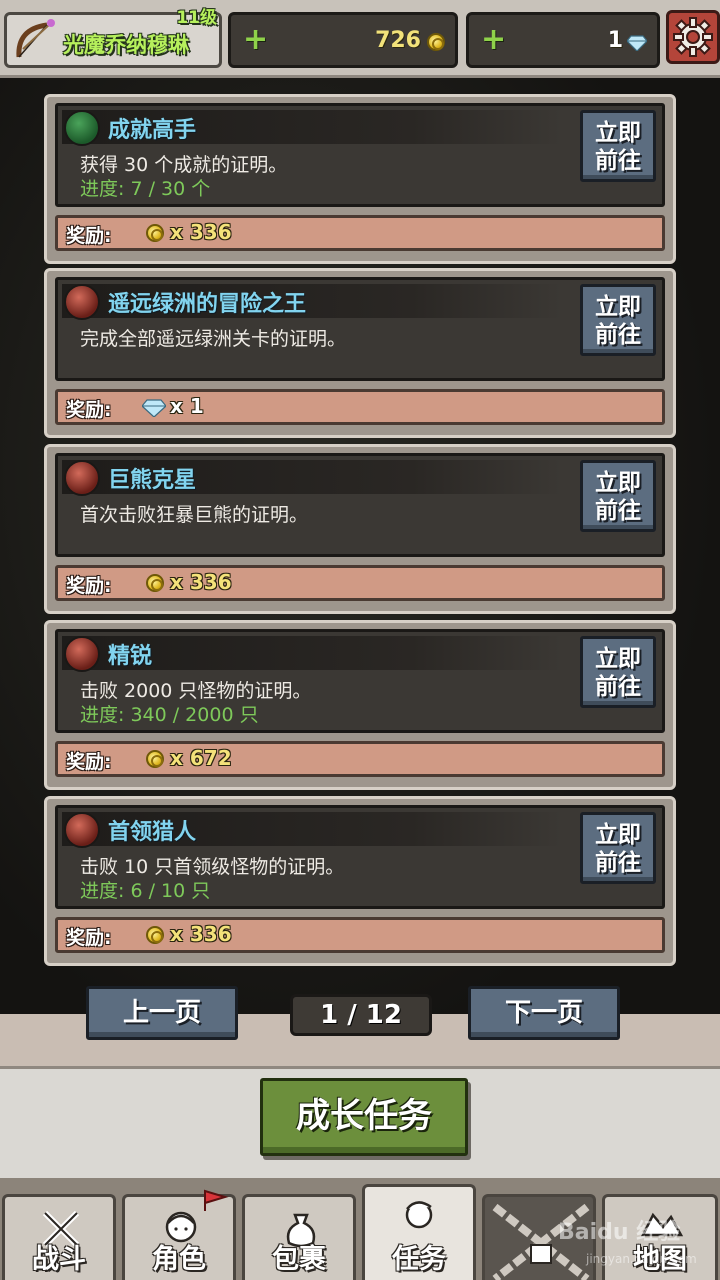 Image resolution: width=720 pixels, height=1280 pixels. Describe the element at coordinates (360, 155) in the screenshot. I see `quest-body: 成就高手 获得 30 个成就的证明。 进度: 7 / 30 个 立即 前往` at that location.